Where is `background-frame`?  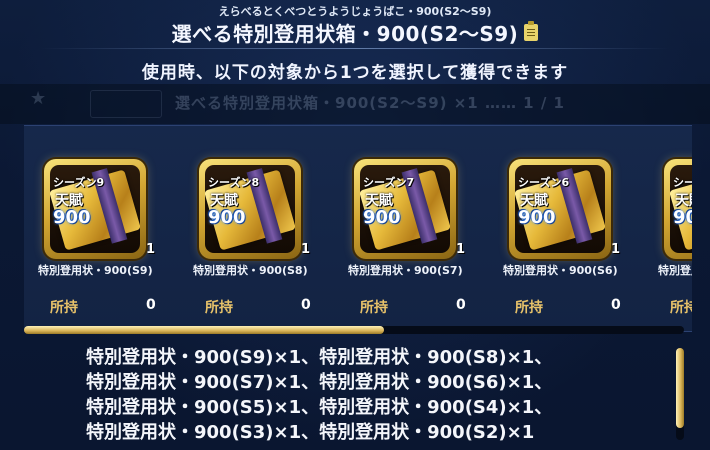
background-frame is located at coordinates (126, 104).